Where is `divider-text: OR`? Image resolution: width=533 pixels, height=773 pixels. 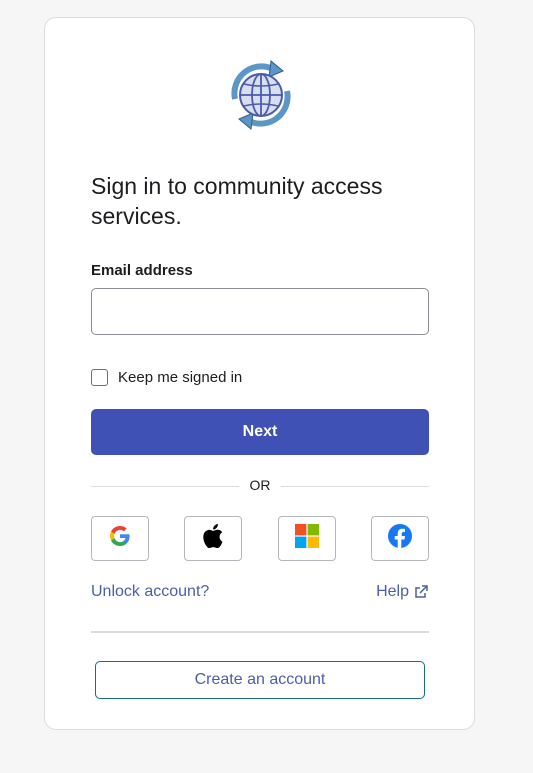
divider-text: OR is located at coordinates (260, 485).